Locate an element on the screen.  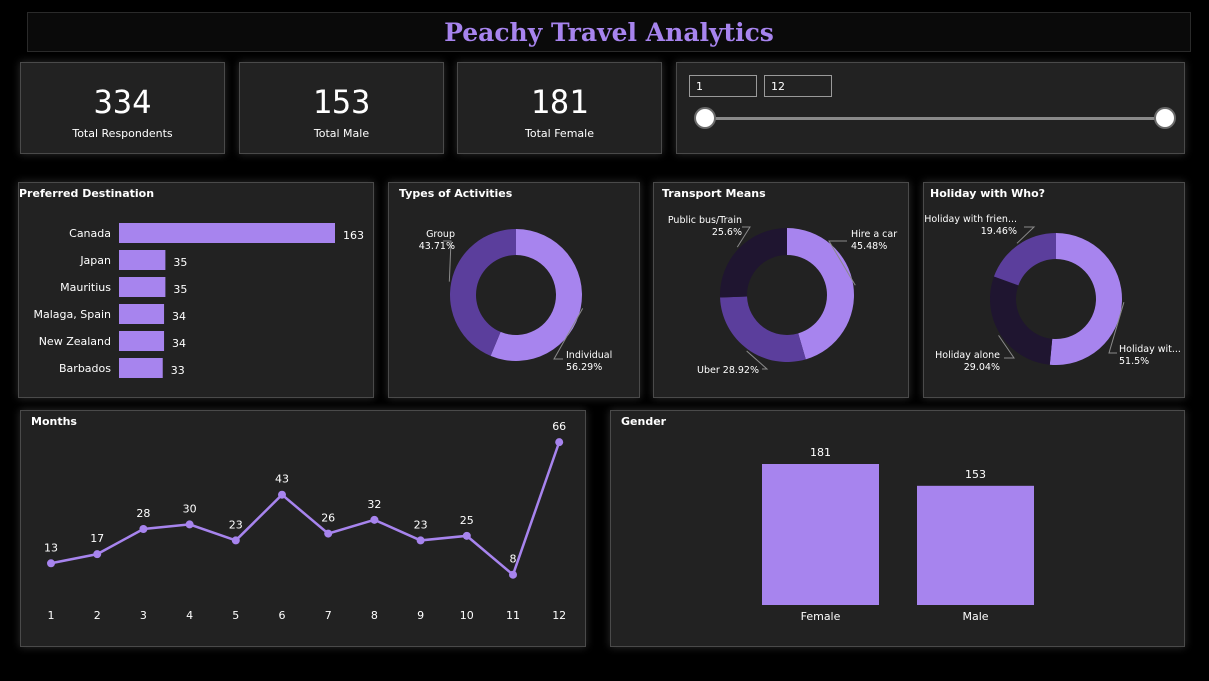
dashboard-title: Peachy Travel Analytics is located at coordinates (609, 32).